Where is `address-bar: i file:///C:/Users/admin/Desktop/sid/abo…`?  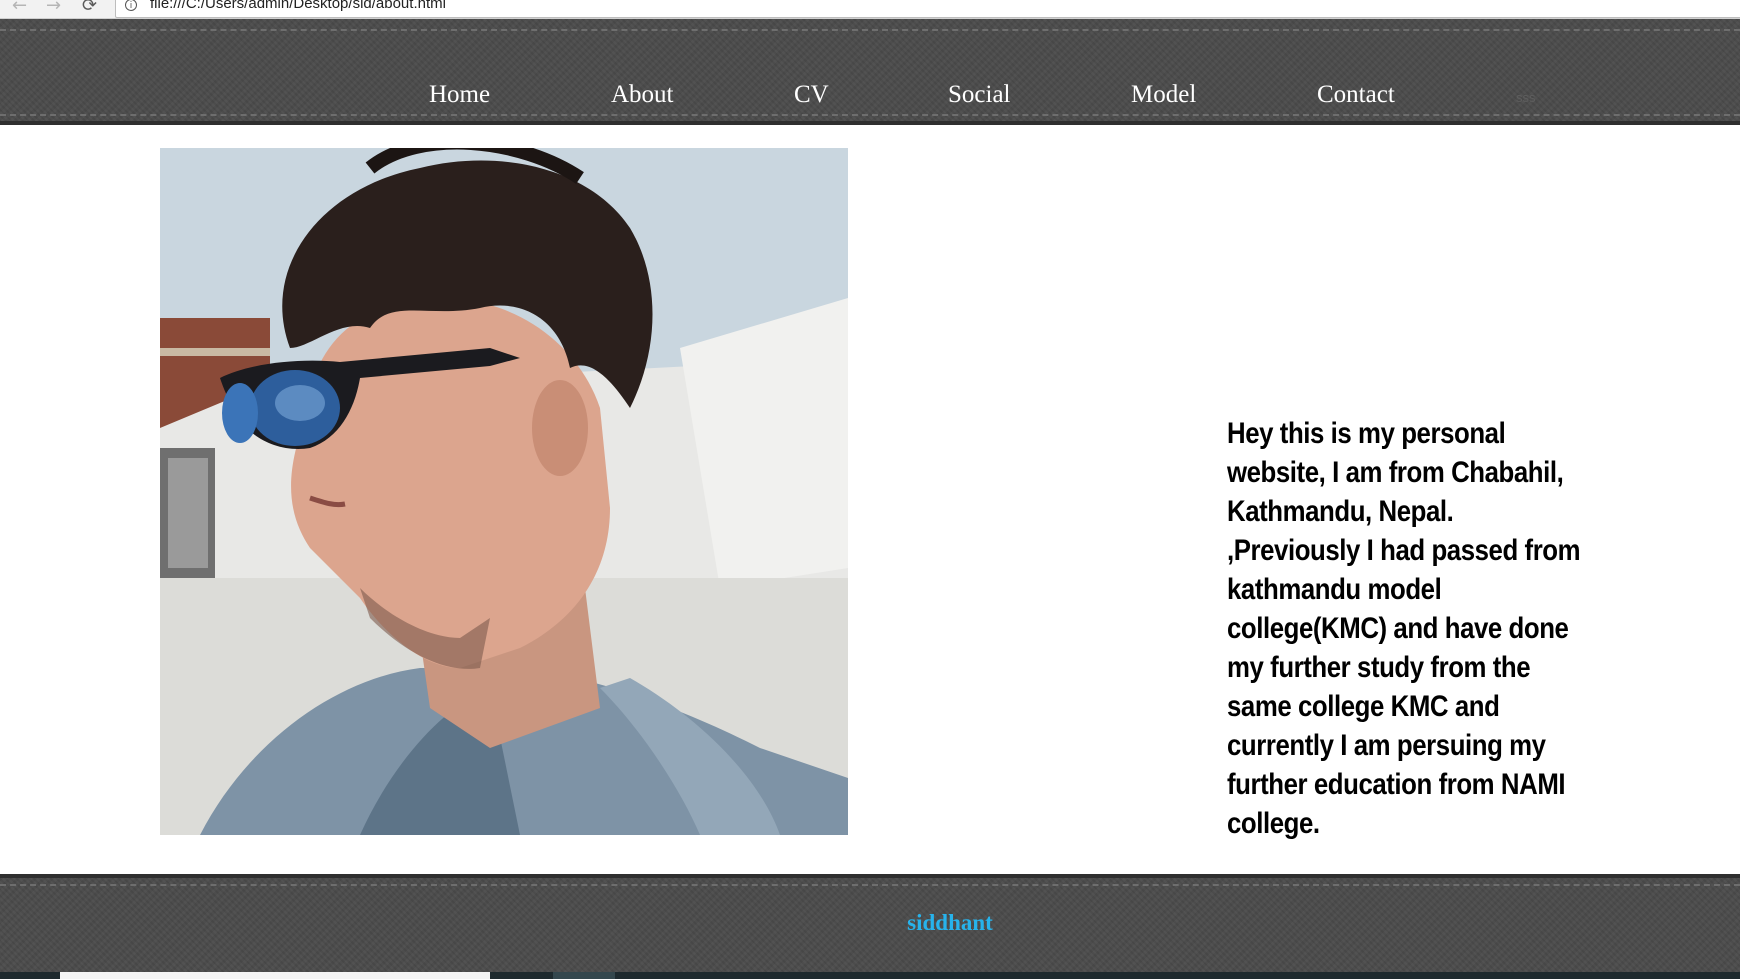
address-bar: i file:///C:/Users/admin/Desktop/sid/abo… is located at coordinates (927, 9).